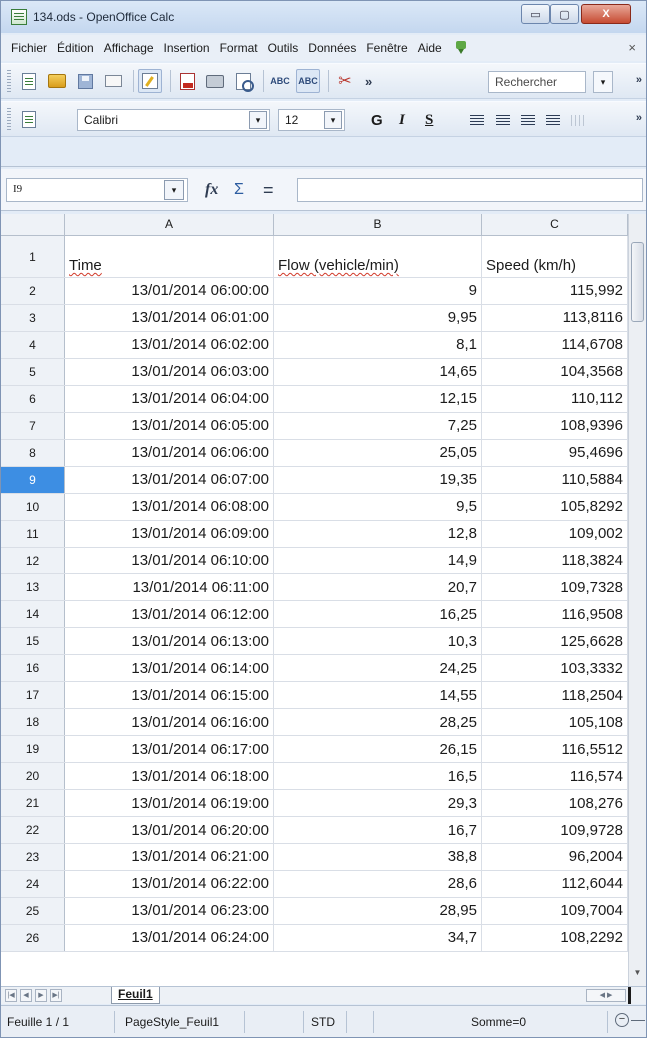 The image size is (647, 1038). I want to click on time-cell: 13/01/2014 06:20:00, so click(169, 830).